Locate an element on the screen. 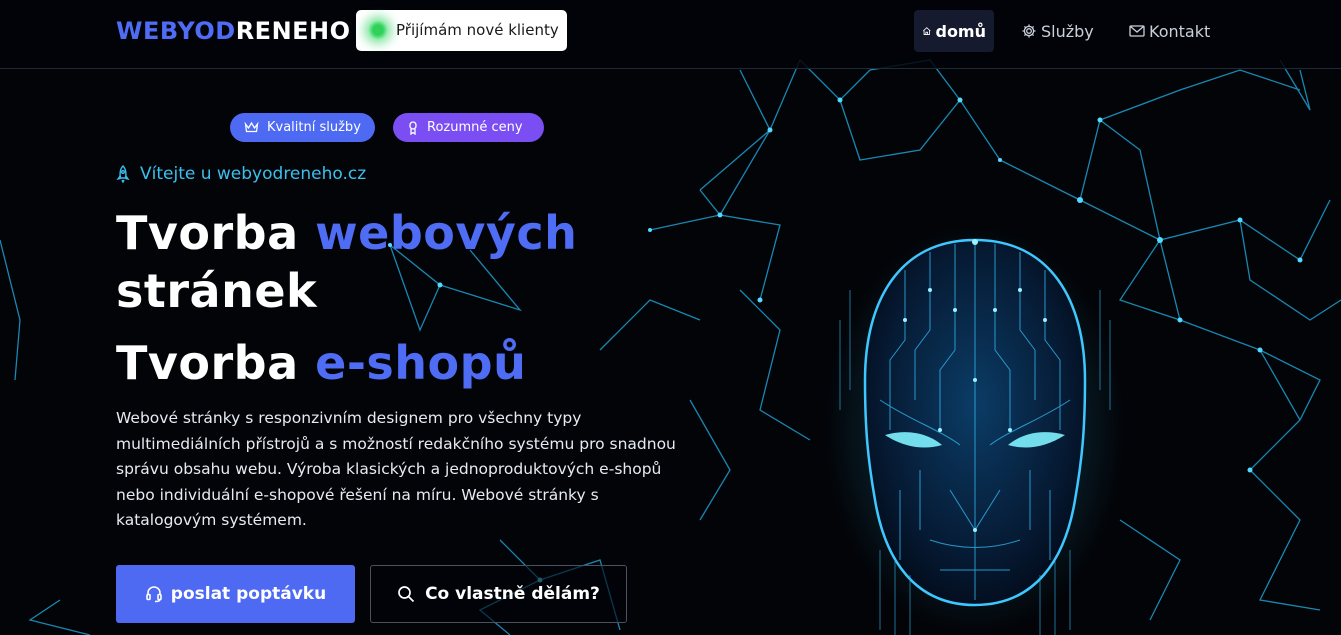 The width and height of the screenshot is (1341, 635). rocket-icon is located at coordinates (123, 174).